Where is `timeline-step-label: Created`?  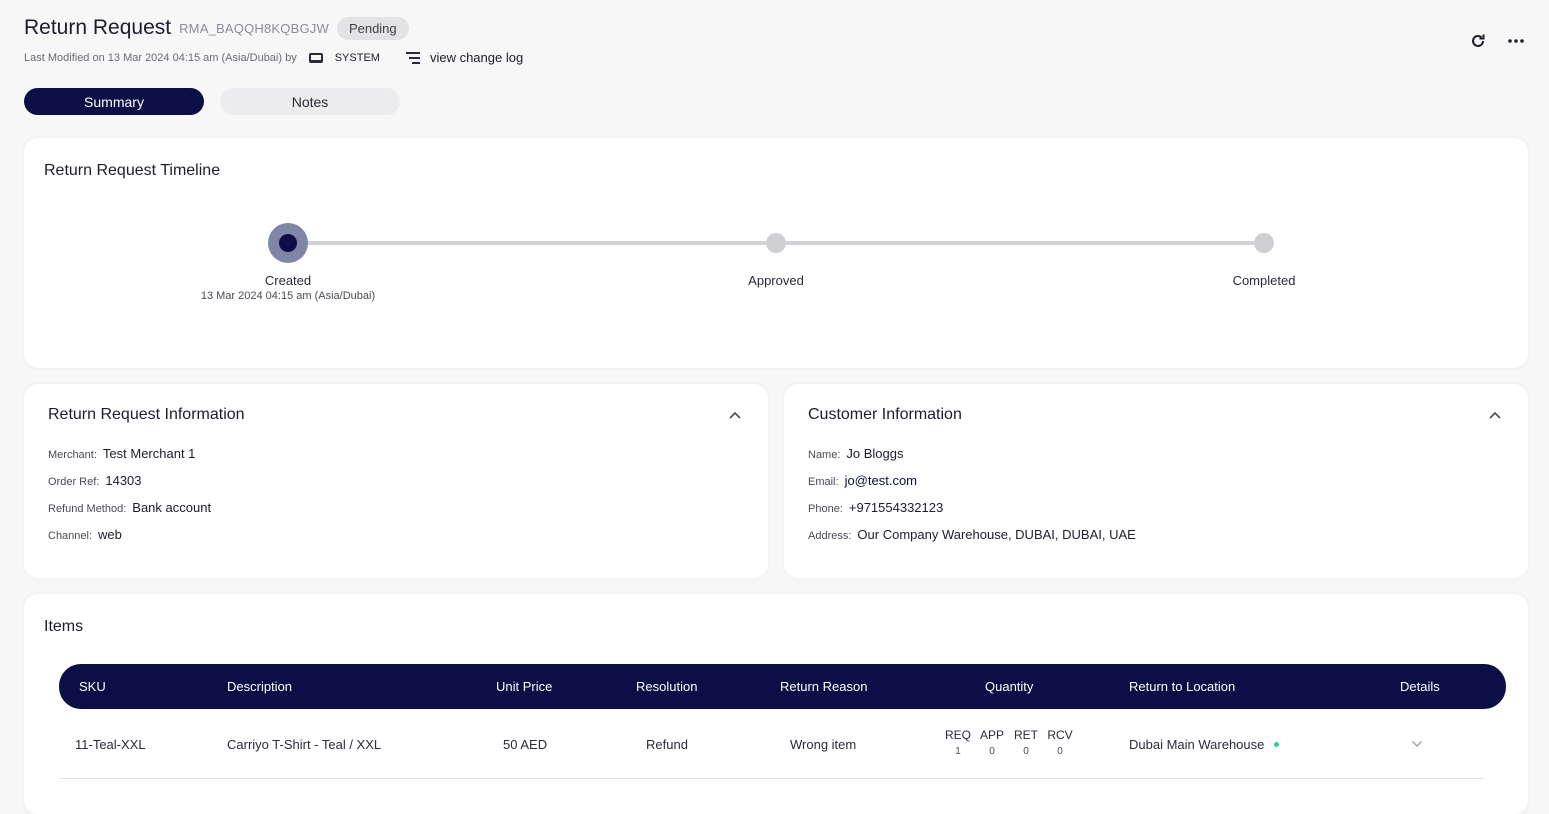 timeline-step-label: Created is located at coordinates (288, 280).